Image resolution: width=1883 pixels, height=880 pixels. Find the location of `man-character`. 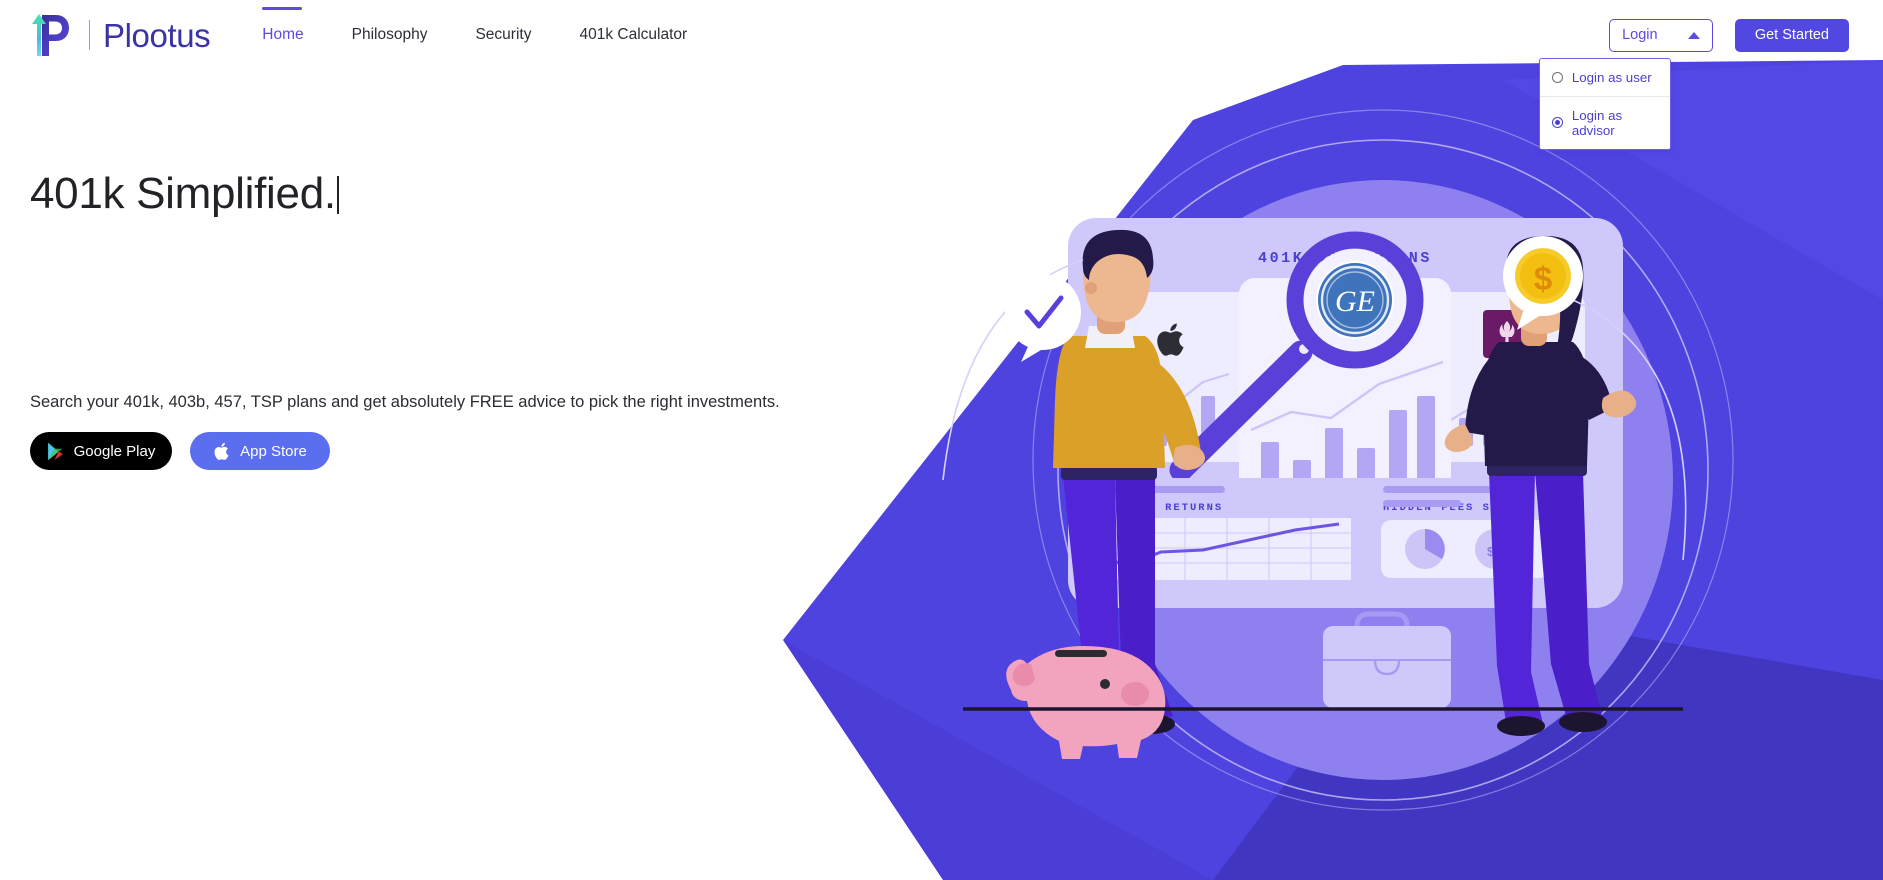

man-character is located at coordinates (1129, 481).